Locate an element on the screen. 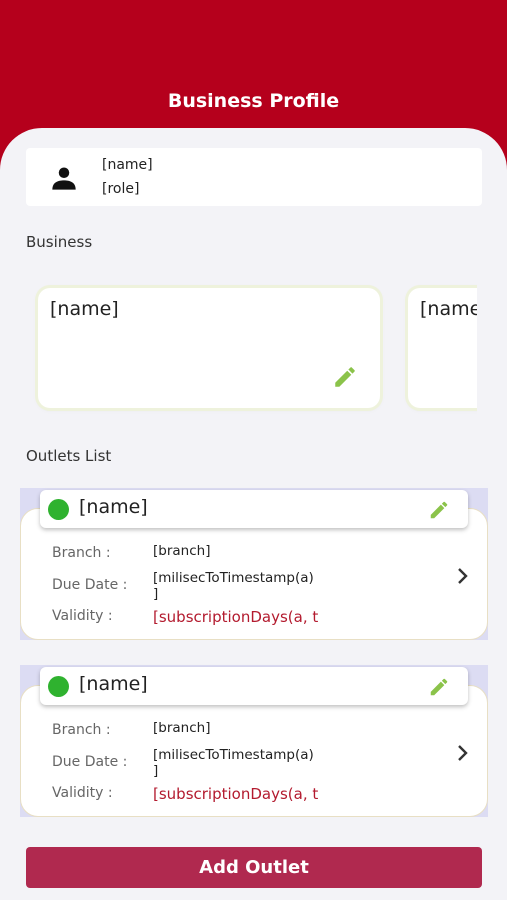 This screenshot has height=900, width=507. user-name: [name] is located at coordinates (127, 165).